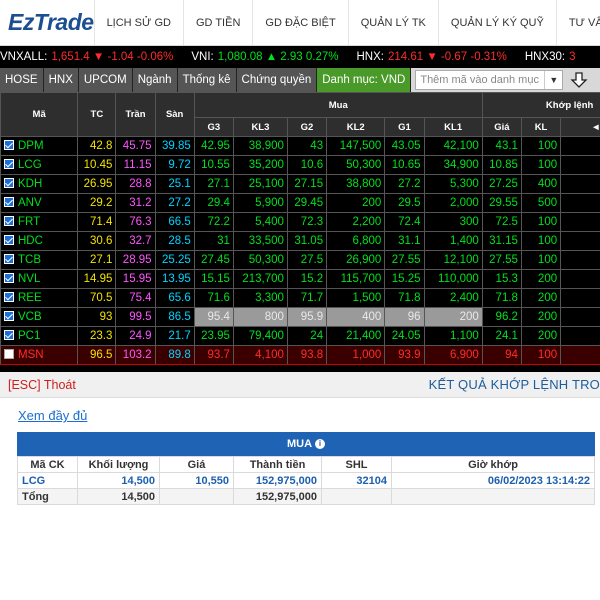 This screenshot has height=600, width=600. I want to click on col-header-g2: G2, so click(307, 127).